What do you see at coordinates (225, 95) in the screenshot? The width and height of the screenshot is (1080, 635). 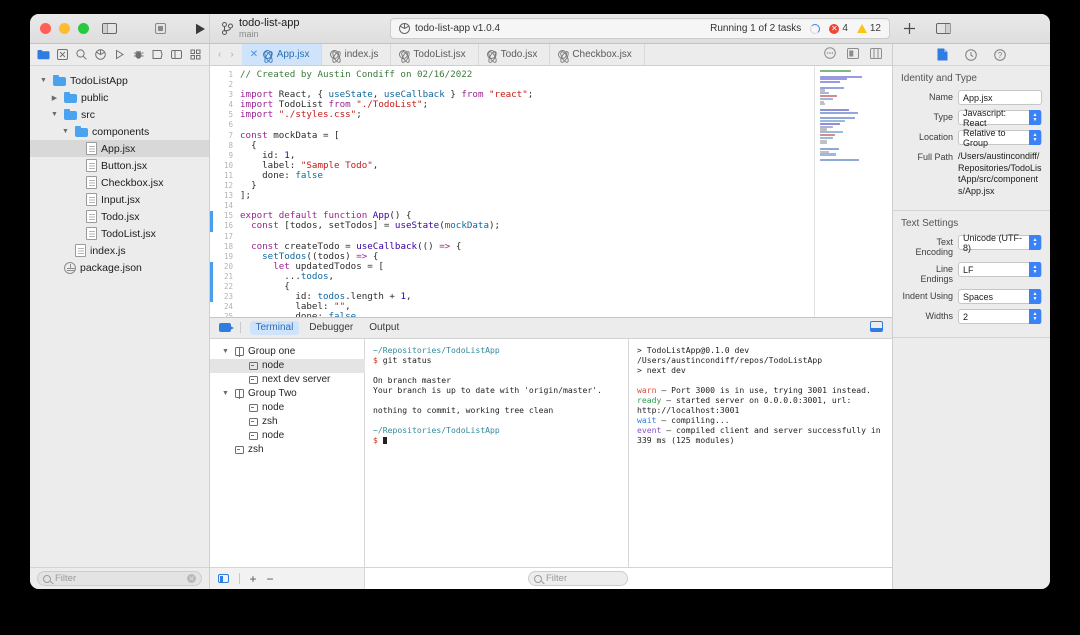 I see `line-number: 3` at bounding box center [225, 95].